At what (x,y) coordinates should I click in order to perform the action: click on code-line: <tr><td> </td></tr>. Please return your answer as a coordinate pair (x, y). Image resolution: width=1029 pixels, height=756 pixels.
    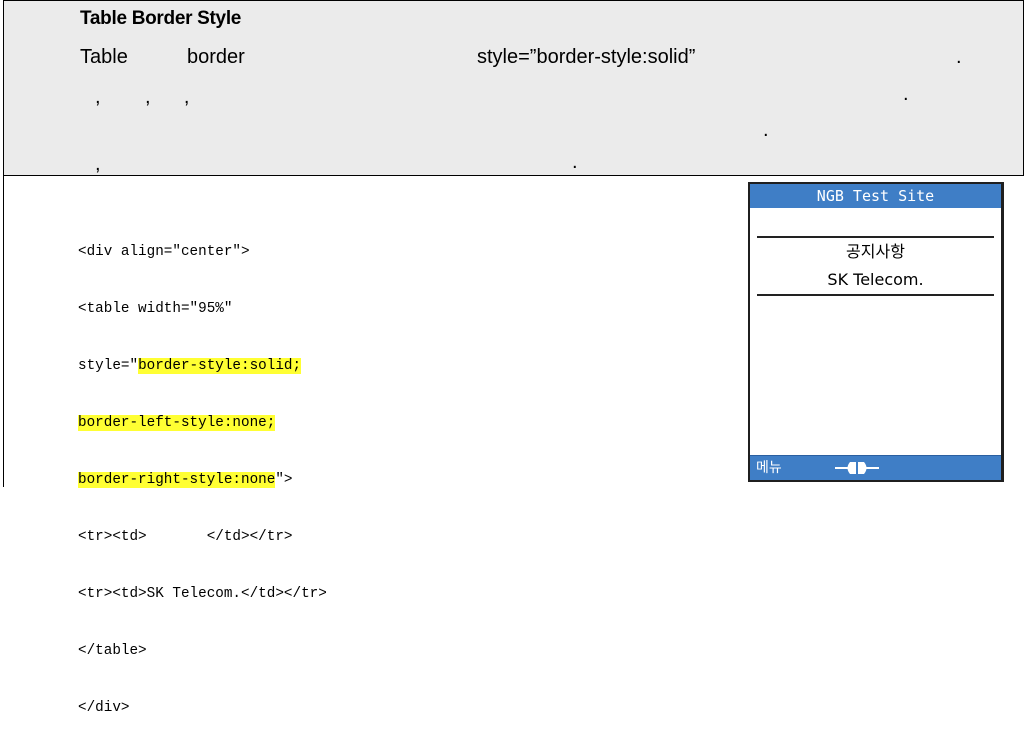
    Looking at the image, I should click on (185, 537).